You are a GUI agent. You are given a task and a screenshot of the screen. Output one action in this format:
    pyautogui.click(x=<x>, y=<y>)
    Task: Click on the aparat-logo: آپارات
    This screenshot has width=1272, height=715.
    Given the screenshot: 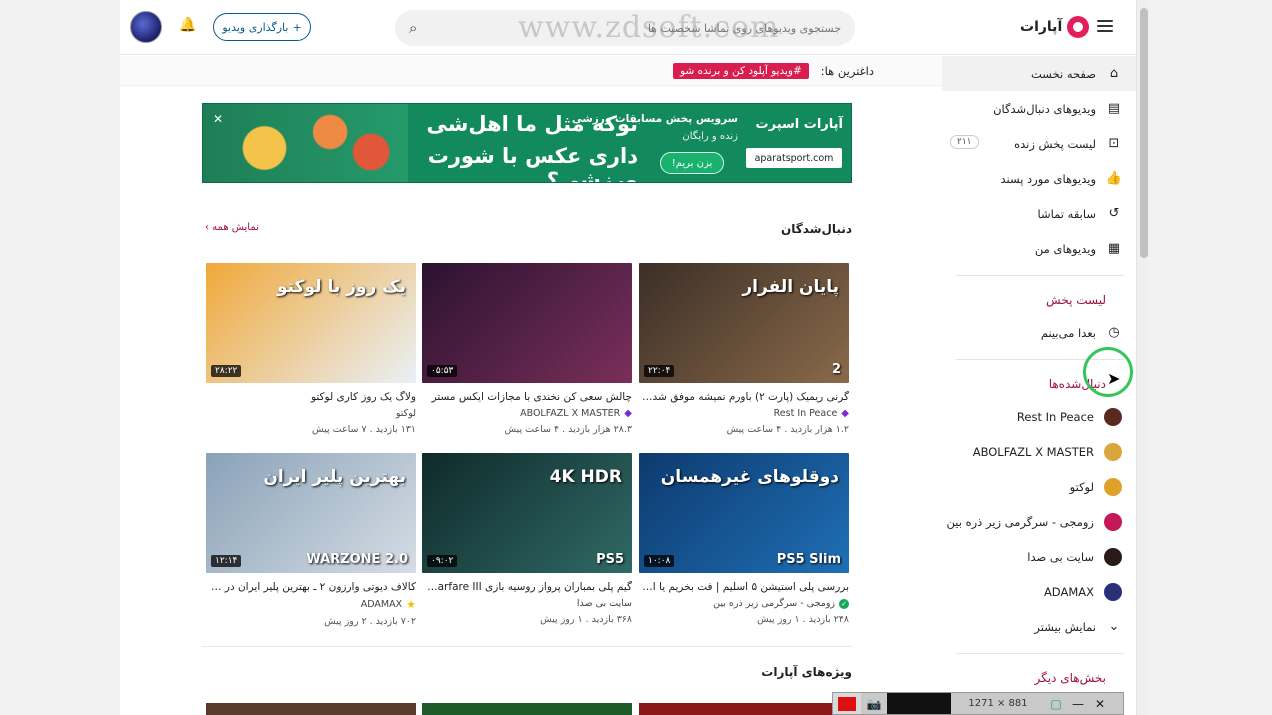 What is the action you would take?
    pyautogui.click(x=1055, y=27)
    